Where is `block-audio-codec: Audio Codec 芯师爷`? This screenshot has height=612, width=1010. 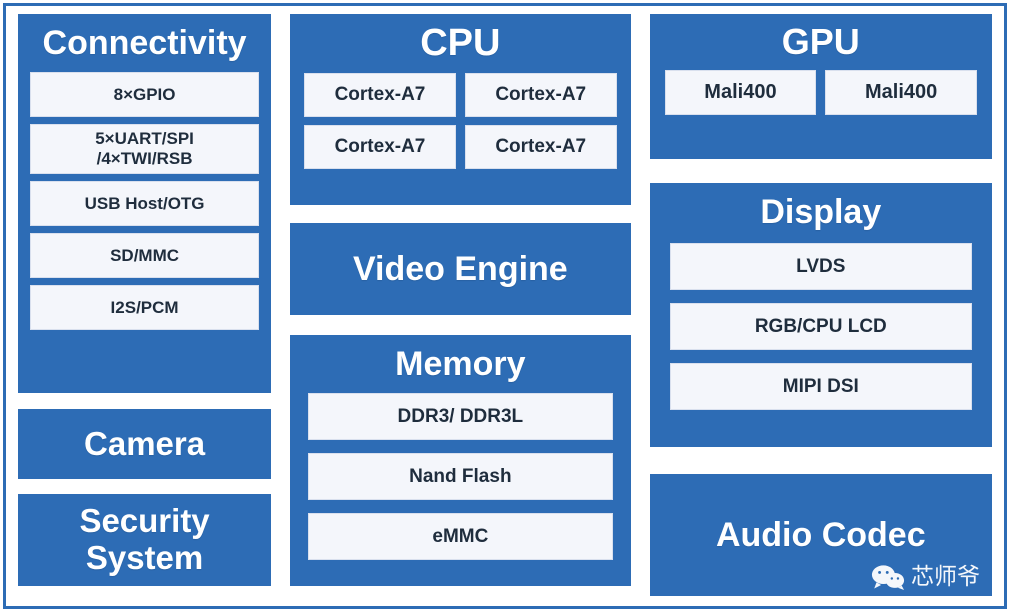 block-audio-codec: Audio Codec 芯师爷 is located at coordinates (820, 535).